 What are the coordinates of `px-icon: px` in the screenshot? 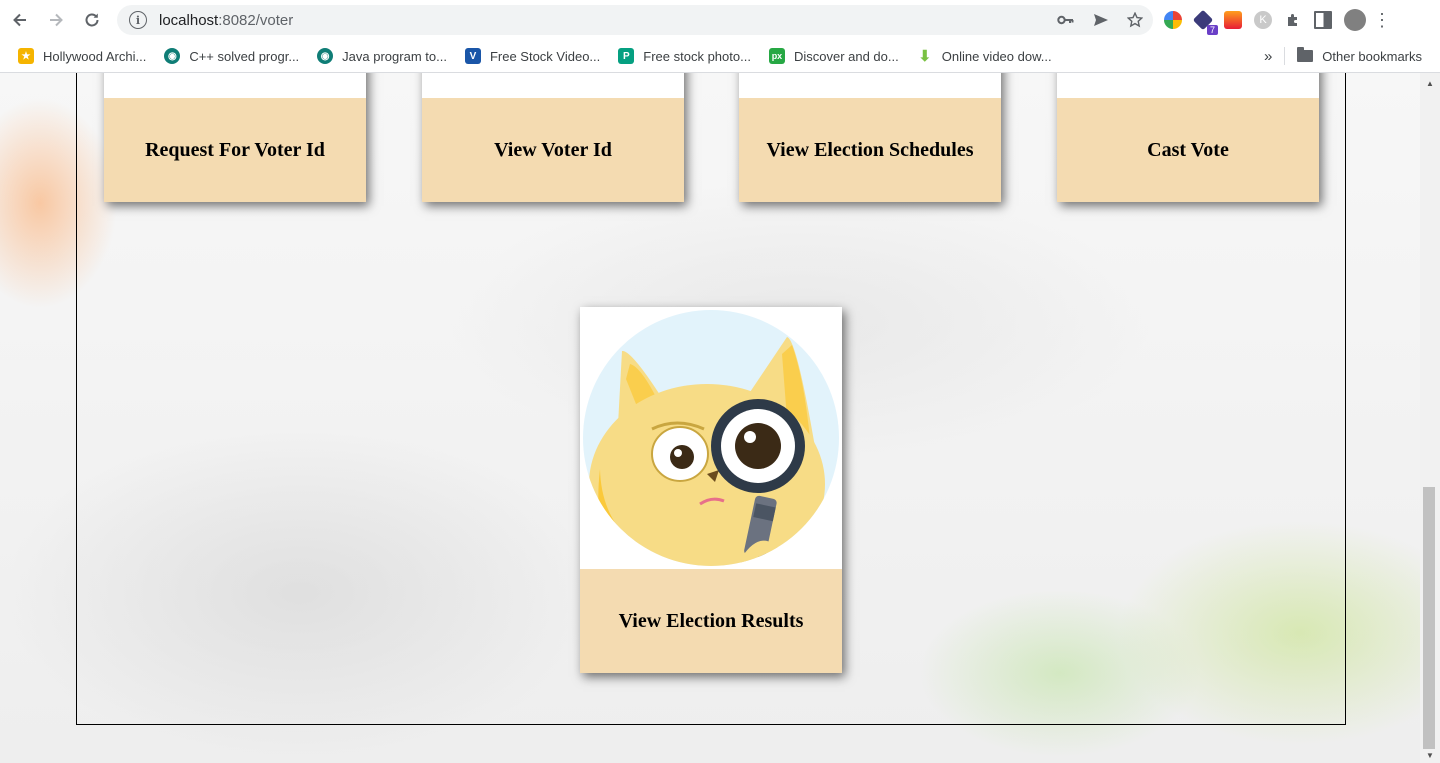 It's located at (776, 56).